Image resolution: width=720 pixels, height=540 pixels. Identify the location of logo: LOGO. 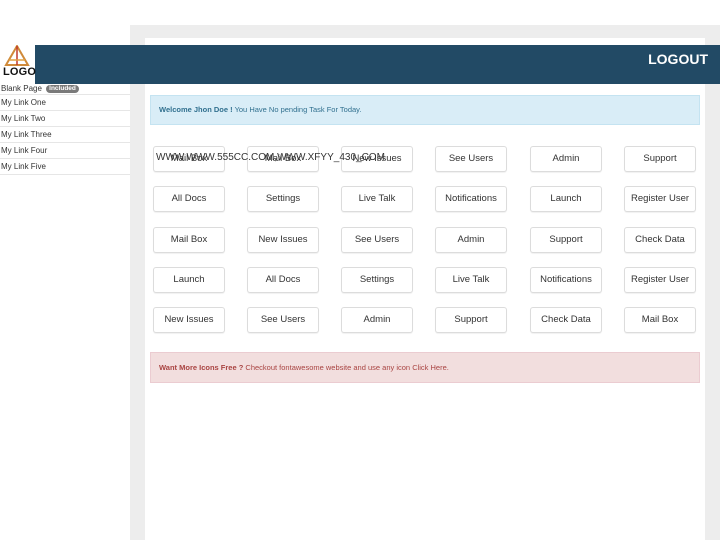
(18, 62).